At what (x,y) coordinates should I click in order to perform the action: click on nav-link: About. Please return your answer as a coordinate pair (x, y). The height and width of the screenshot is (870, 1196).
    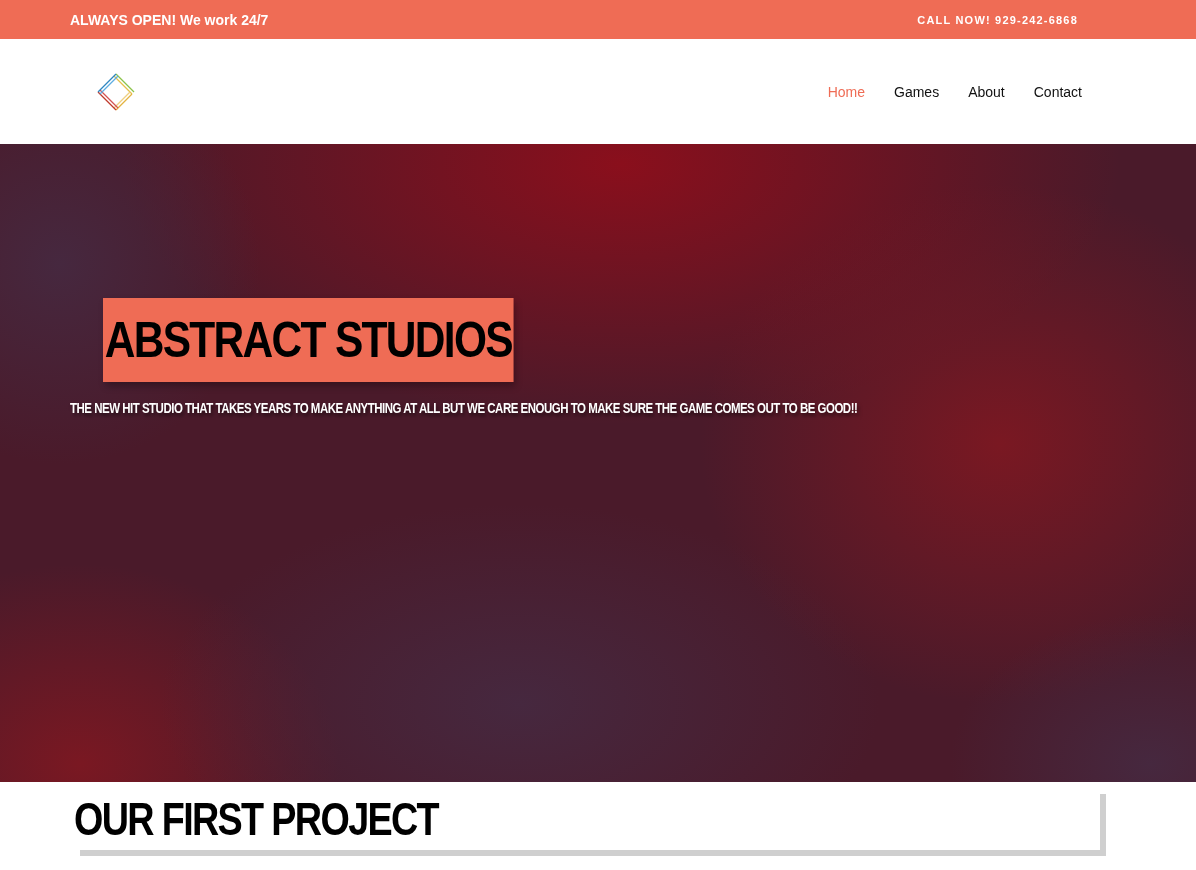
    Looking at the image, I should click on (986, 91).